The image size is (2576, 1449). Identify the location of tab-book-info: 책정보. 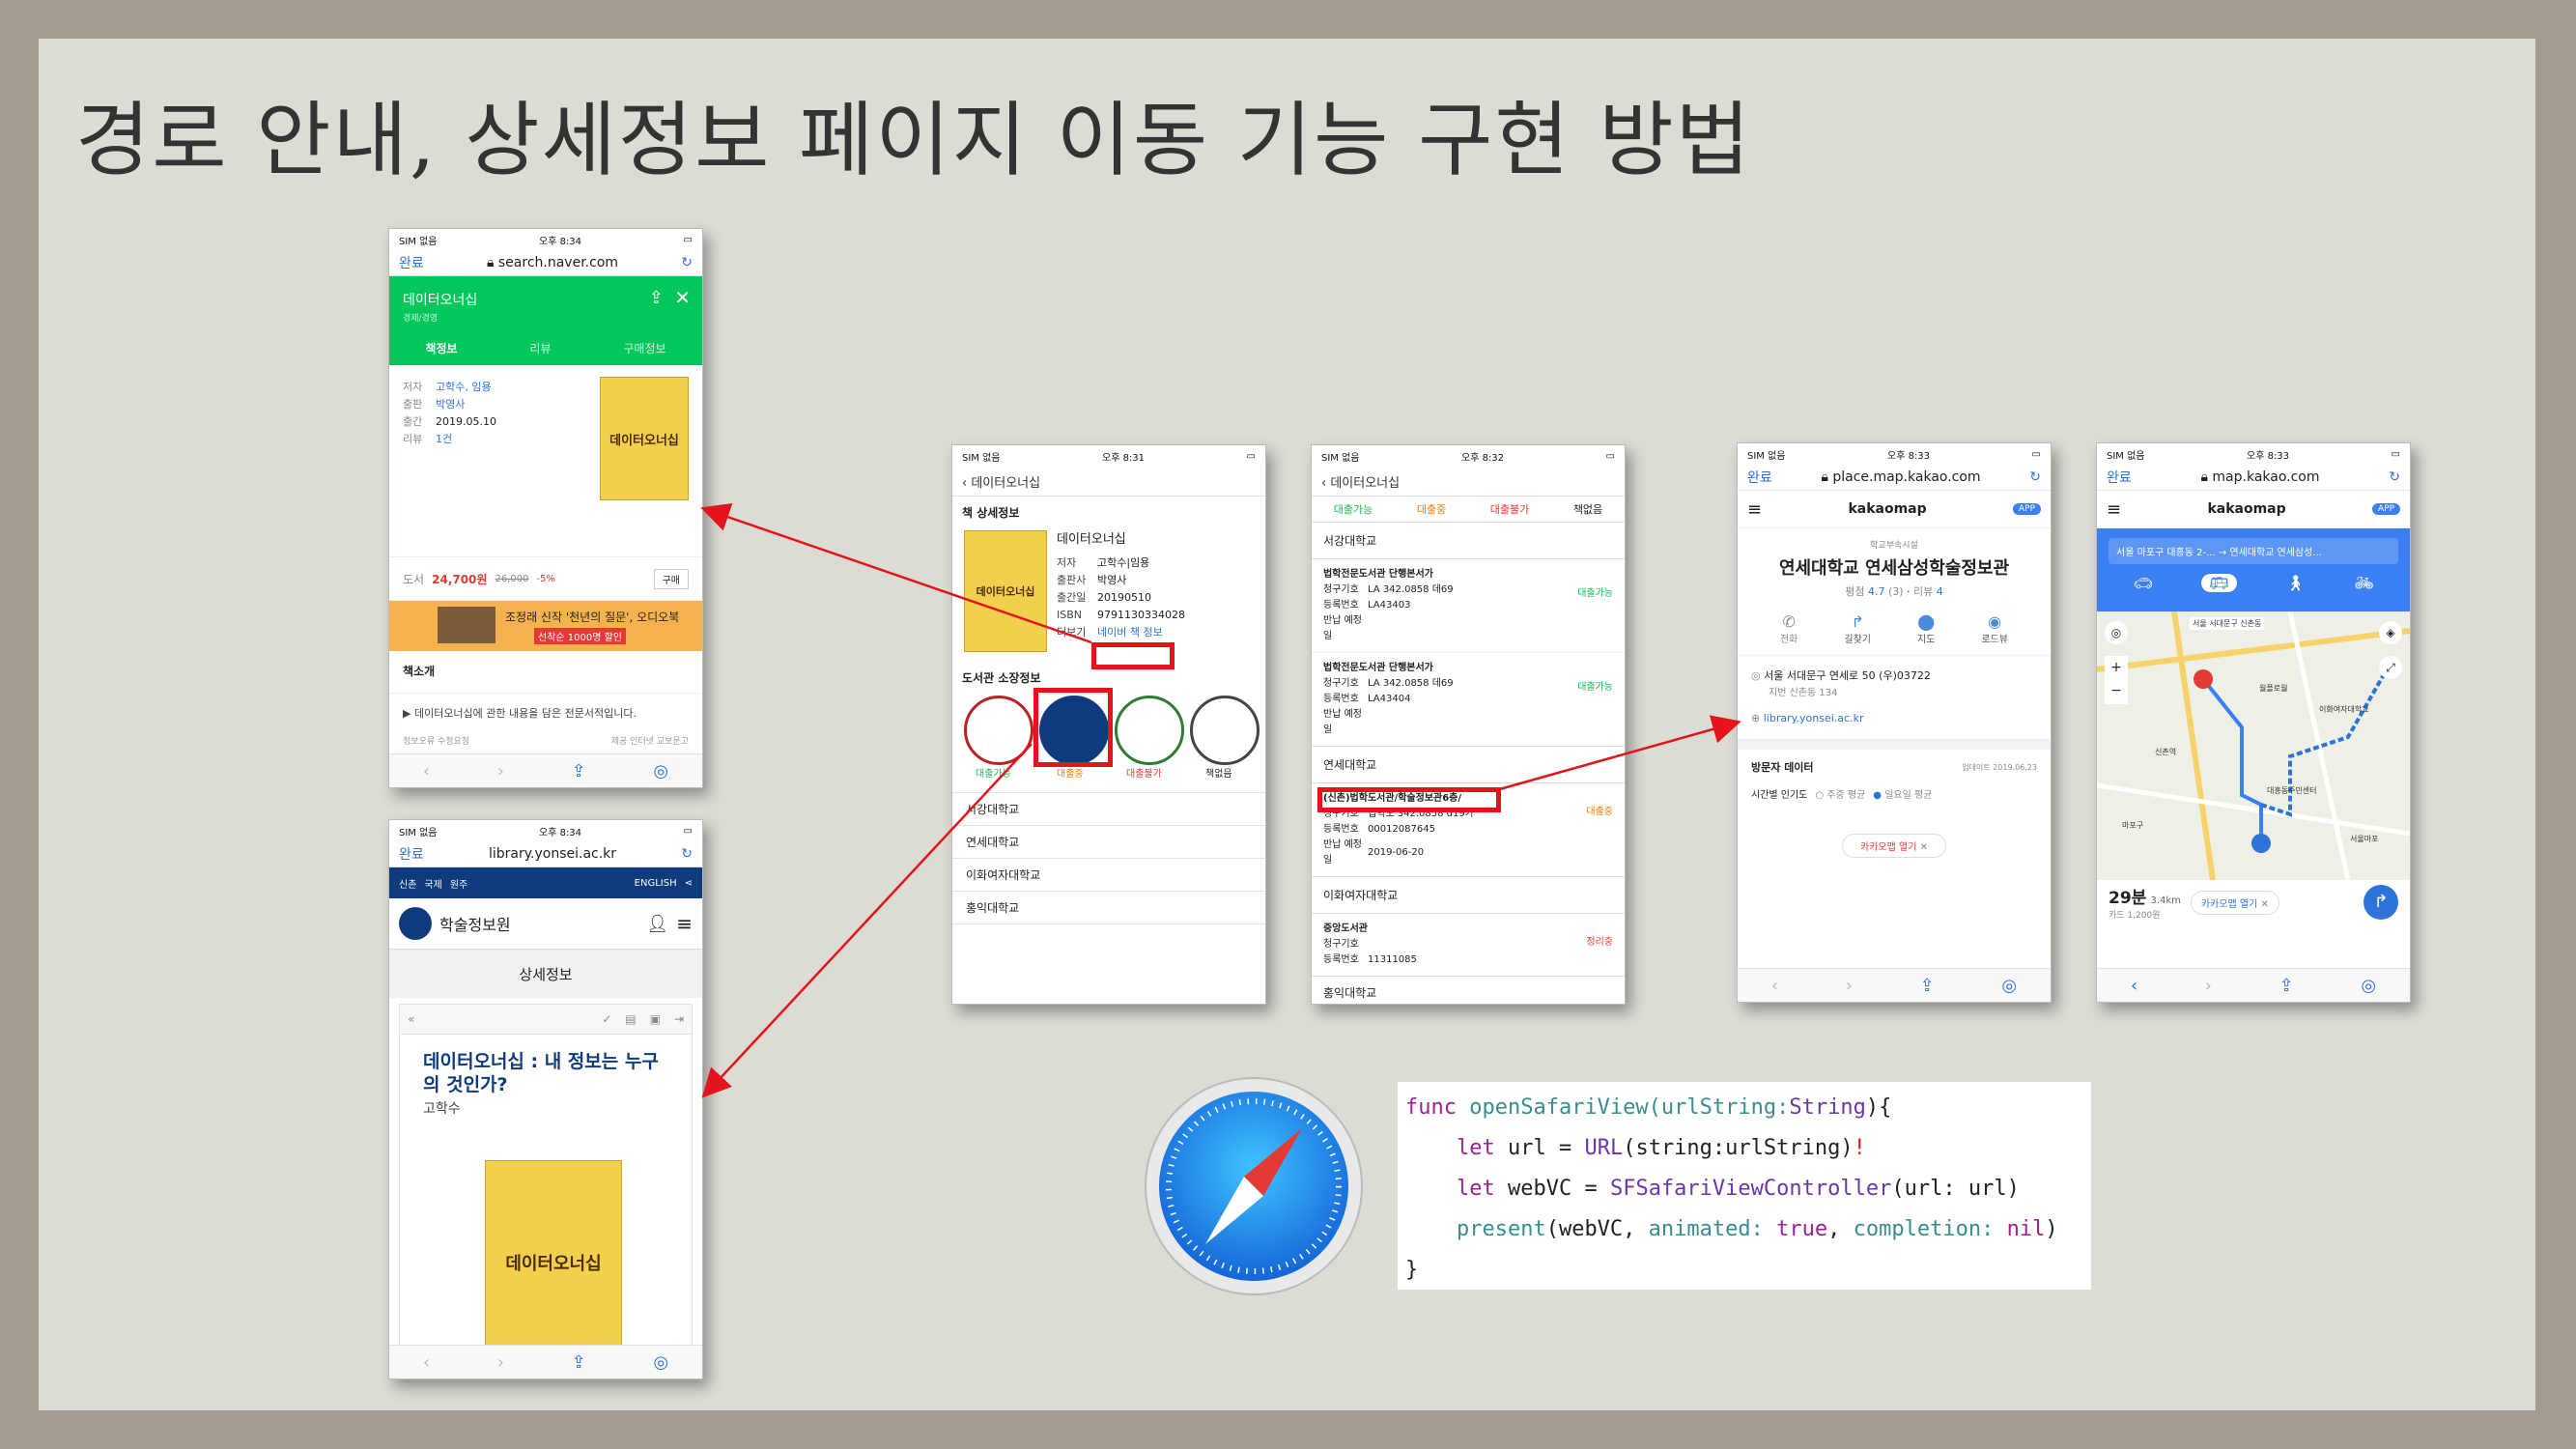
(441, 348).